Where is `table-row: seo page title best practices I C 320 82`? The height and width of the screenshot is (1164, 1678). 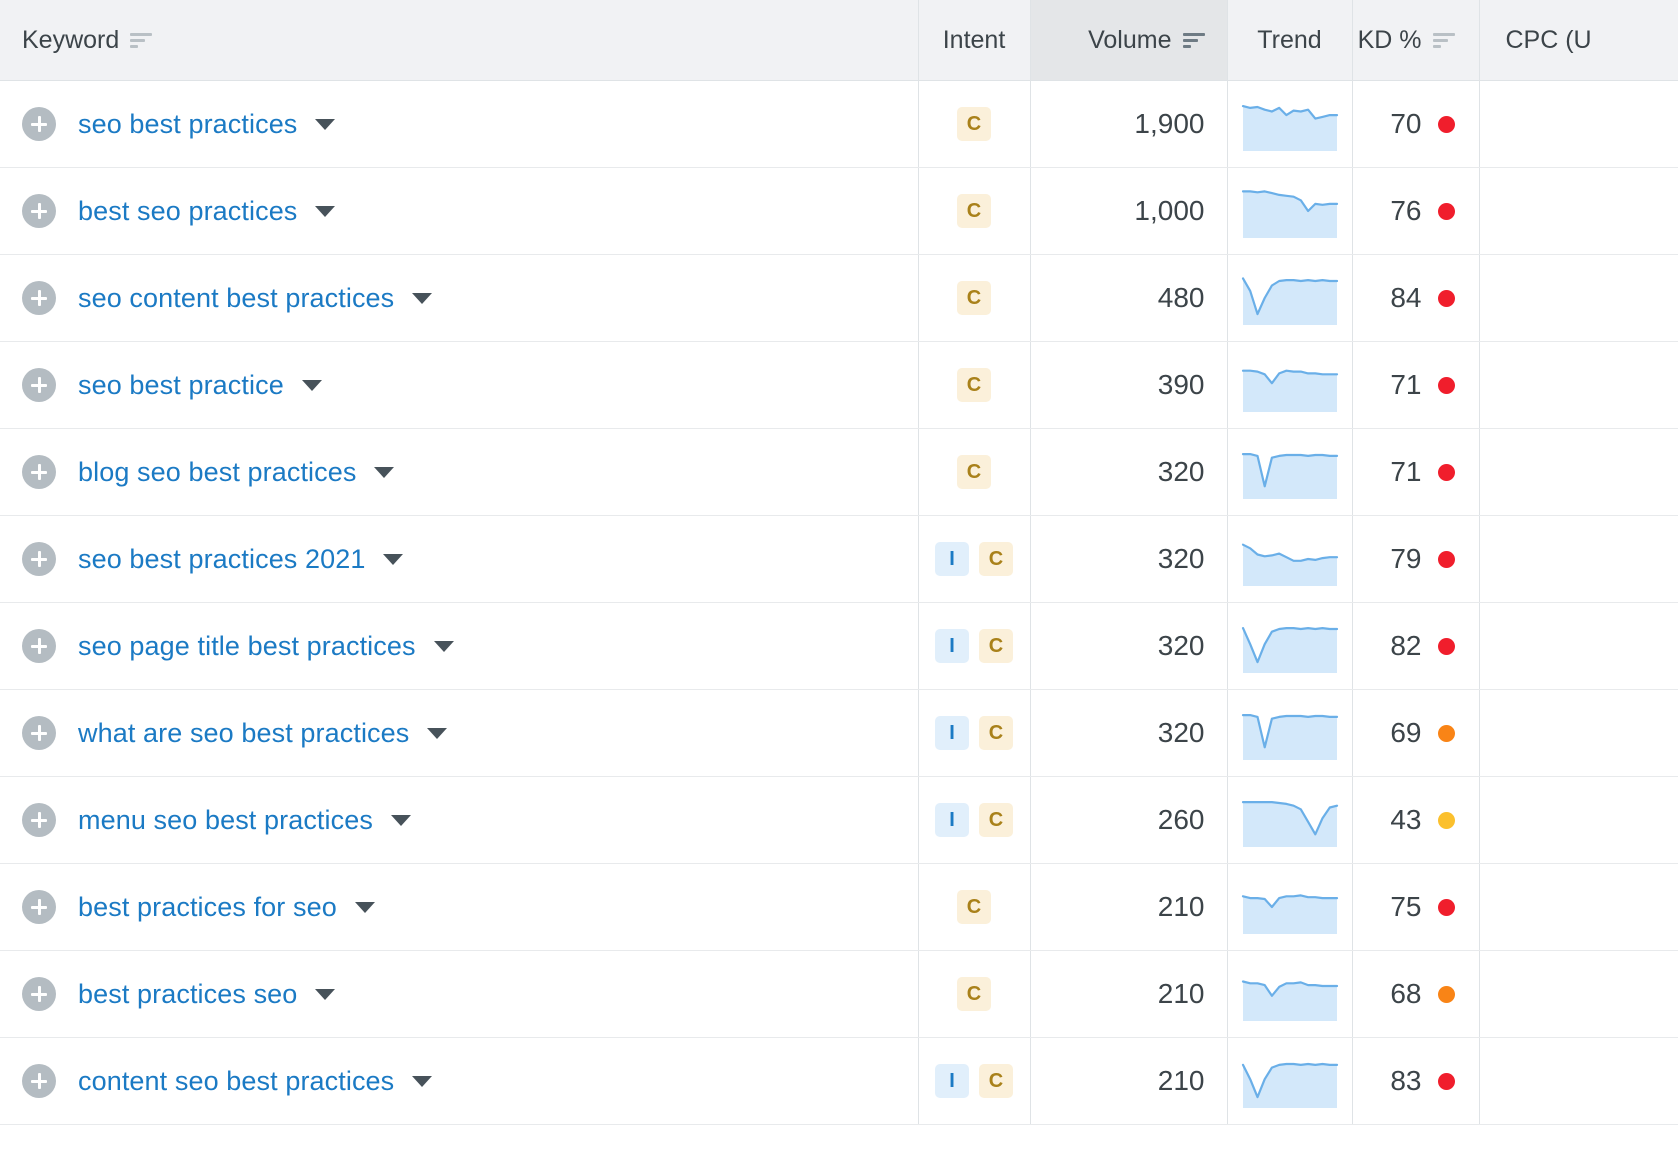 table-row: seo page title best practices I C 320 82 is located at coordinates (839, 646).